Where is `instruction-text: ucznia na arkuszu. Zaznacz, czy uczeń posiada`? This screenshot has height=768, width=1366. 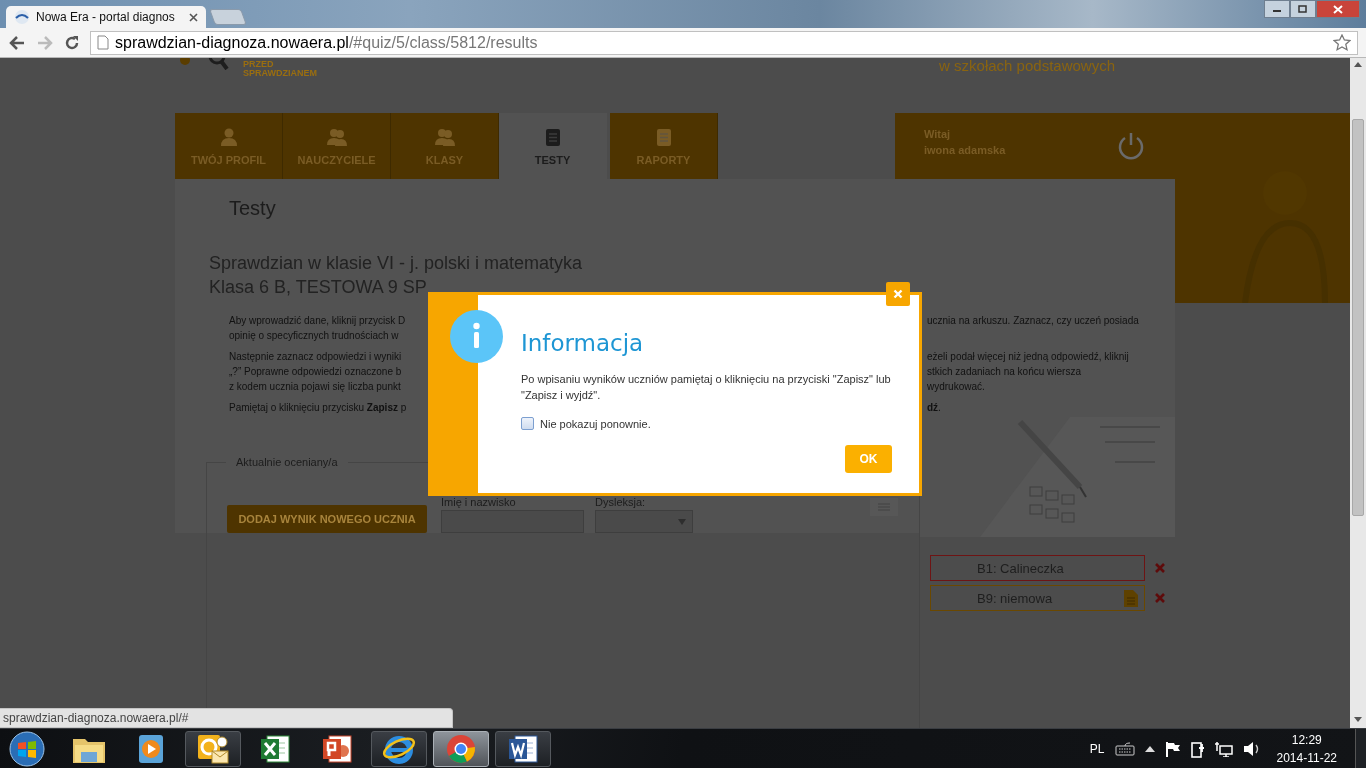
instruction-text: ucznia na arkuszu. Zaznacz, czy uczeń posiada is located at coordinates (1033, 321).